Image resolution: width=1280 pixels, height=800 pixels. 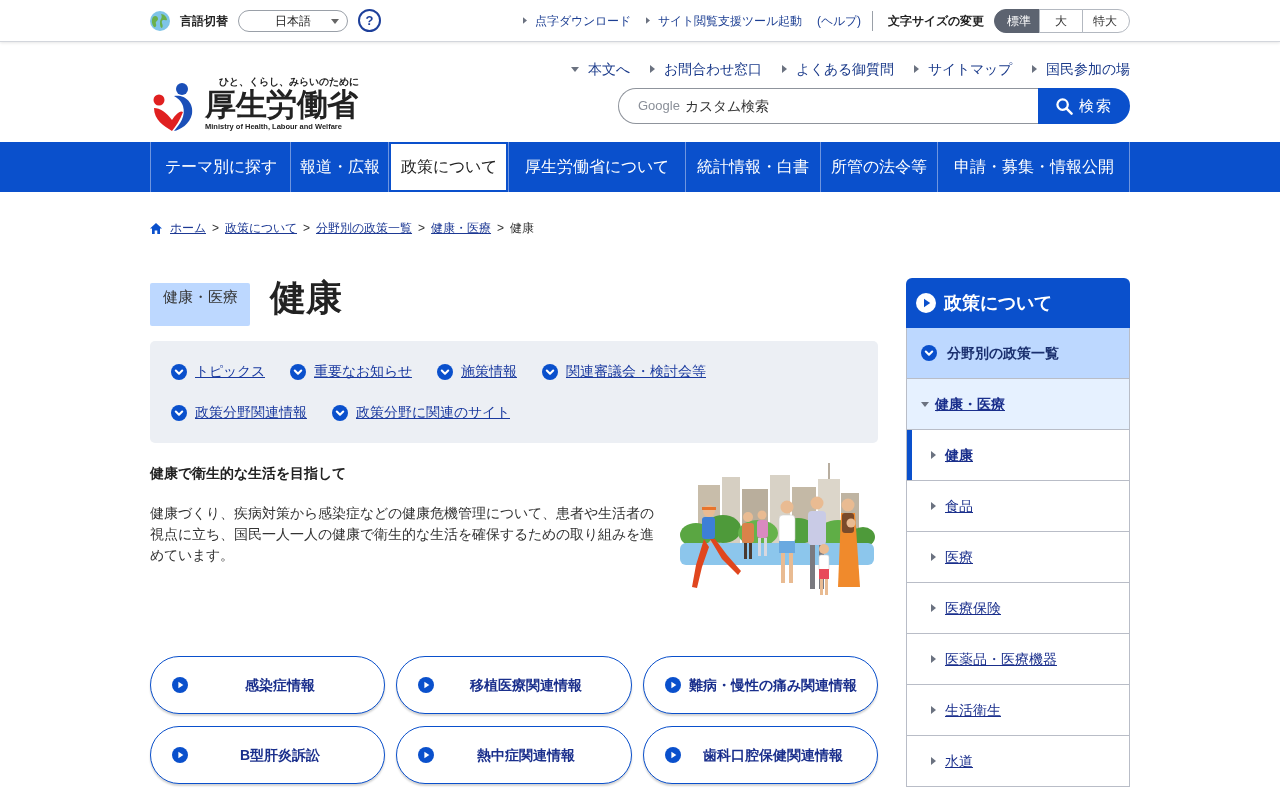 I want to click on topic-link: トピックス, so click(x=218, y=371).